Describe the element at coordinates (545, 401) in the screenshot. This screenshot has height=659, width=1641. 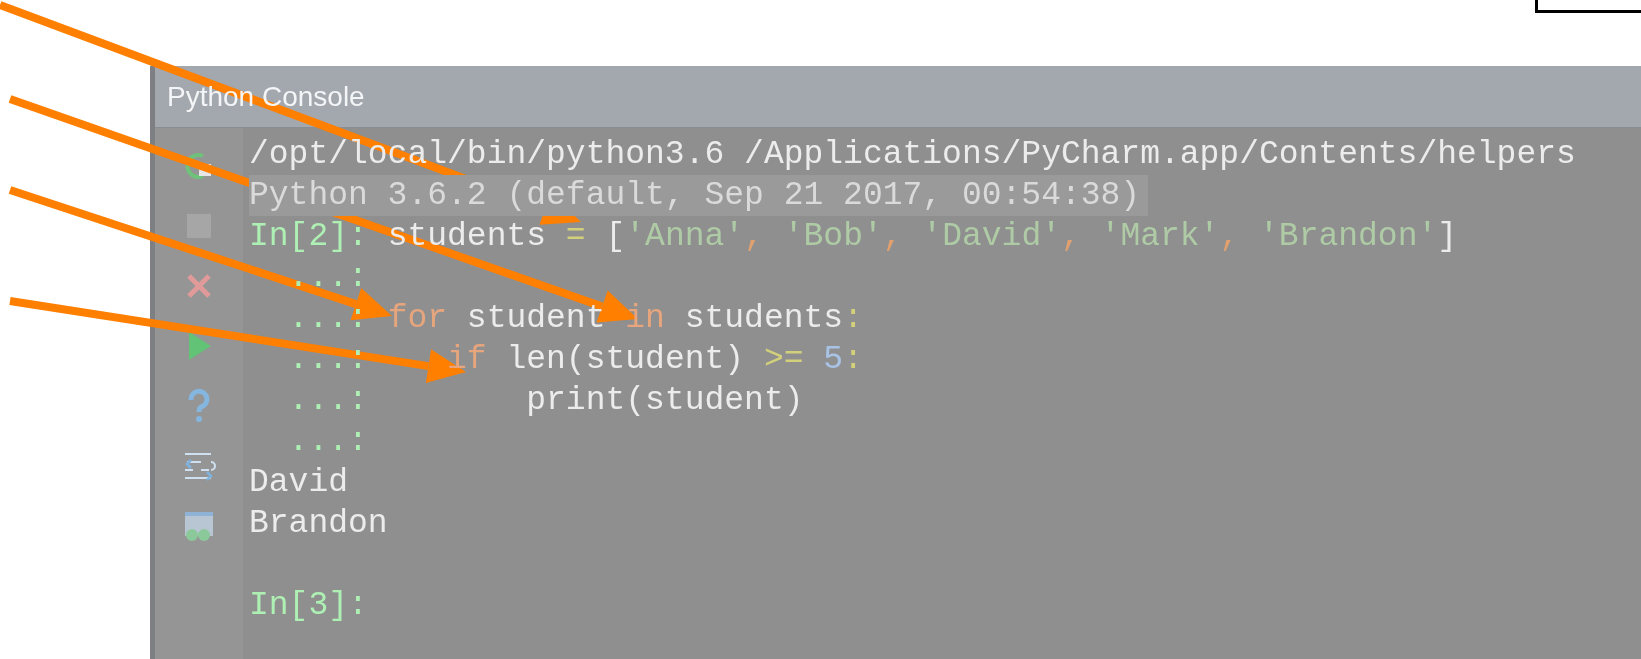
I see `console-line: ...: print(student)` at that location.